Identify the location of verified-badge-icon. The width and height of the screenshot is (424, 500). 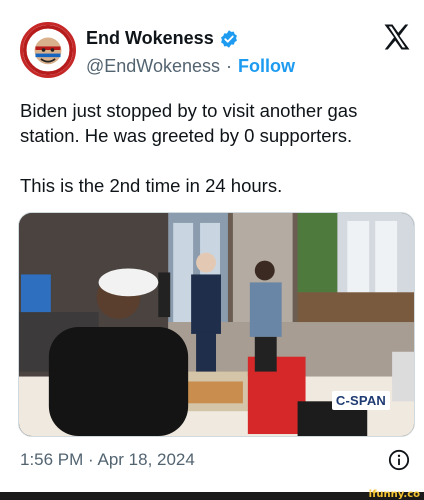
(228, 38).